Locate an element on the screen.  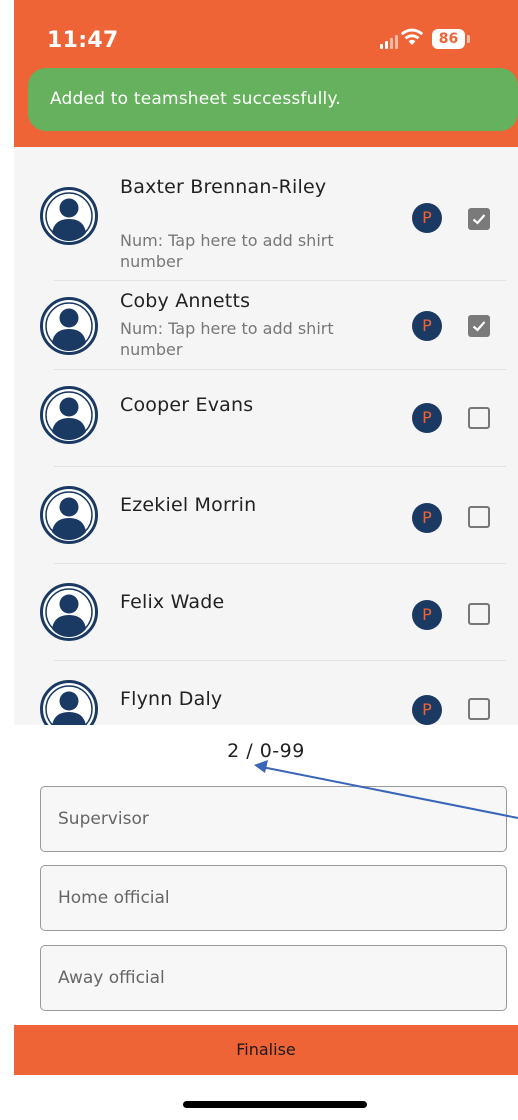
supervisor-field is located at coordinates (273, 819).